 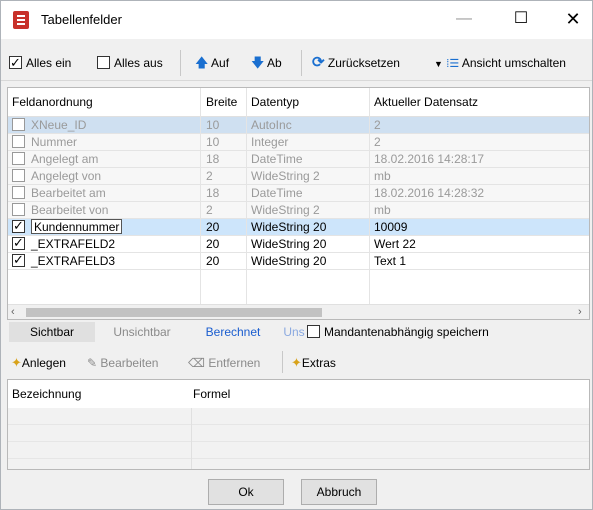 I want to click on value-cell: 2, so click(x=377, y=125).